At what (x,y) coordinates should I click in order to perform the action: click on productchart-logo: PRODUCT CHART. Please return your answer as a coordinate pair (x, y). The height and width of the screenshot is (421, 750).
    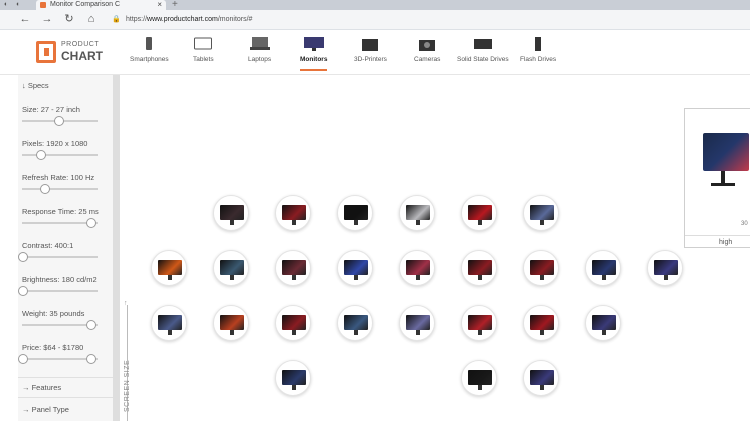
    Looking at the image, I should click on (76, 52).